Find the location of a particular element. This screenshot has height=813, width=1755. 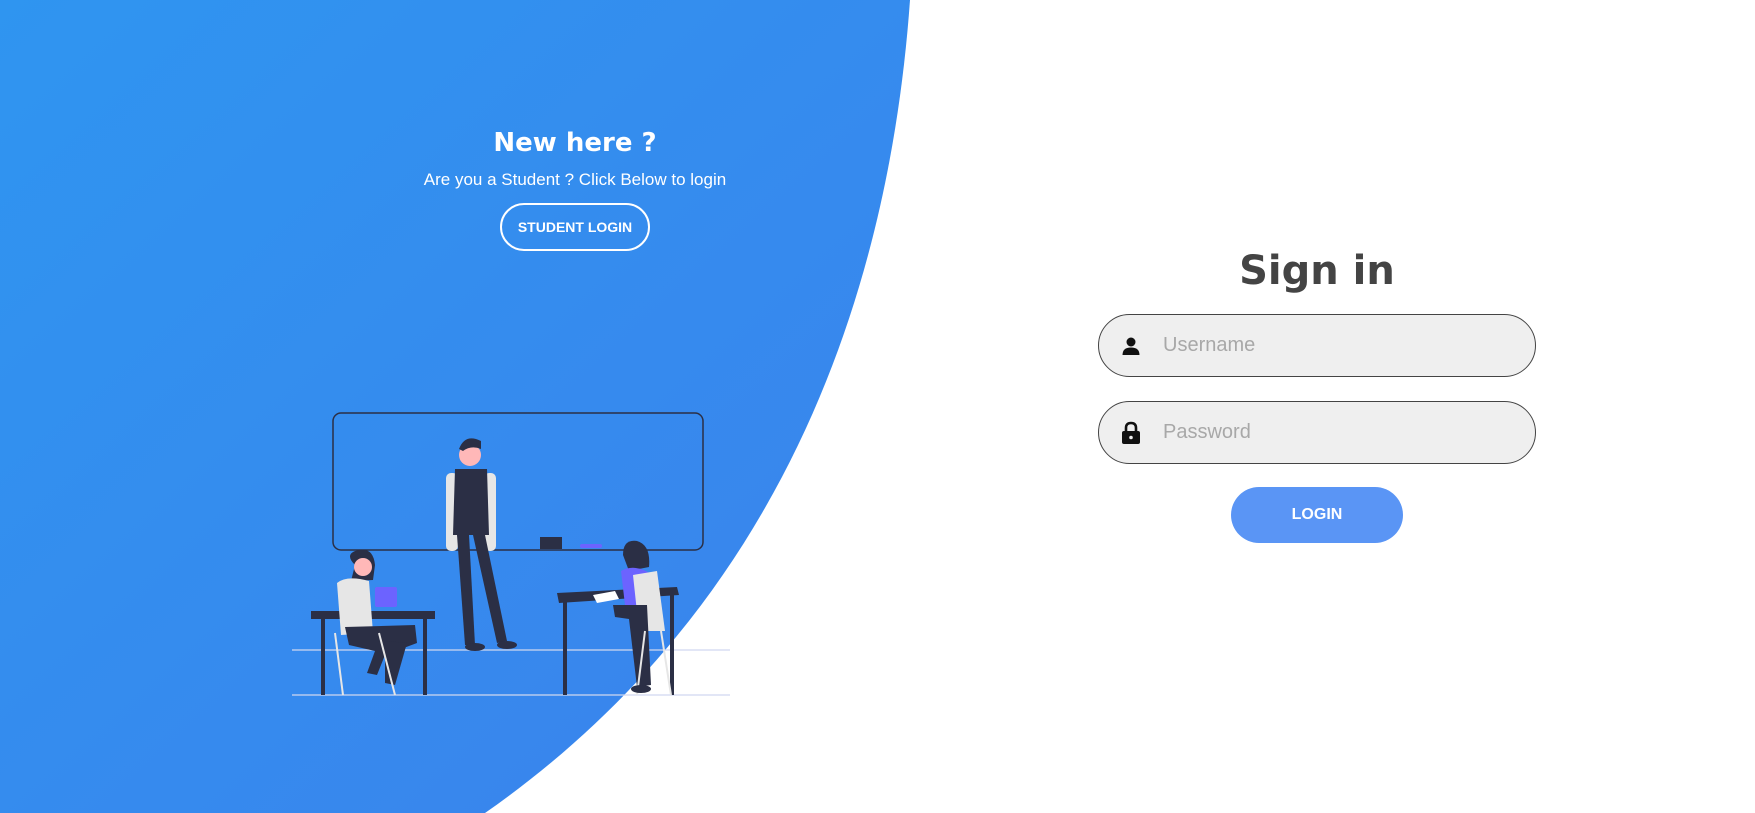

lock-icon is located at coordinates (1131, 433).